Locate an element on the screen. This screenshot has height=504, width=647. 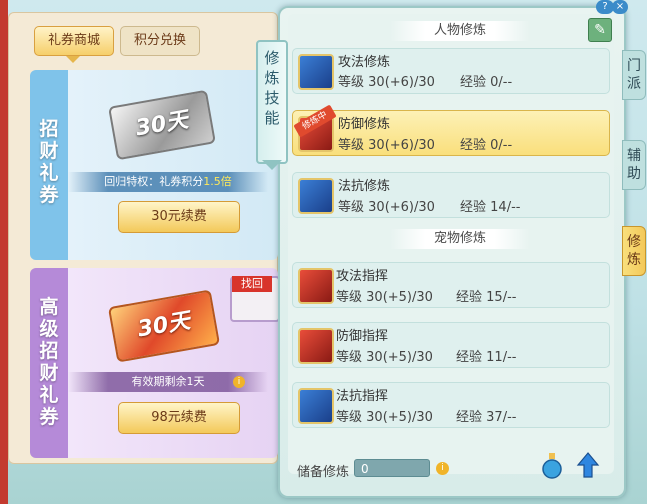
pet-attack-icon is located at coordinates (316, 286).